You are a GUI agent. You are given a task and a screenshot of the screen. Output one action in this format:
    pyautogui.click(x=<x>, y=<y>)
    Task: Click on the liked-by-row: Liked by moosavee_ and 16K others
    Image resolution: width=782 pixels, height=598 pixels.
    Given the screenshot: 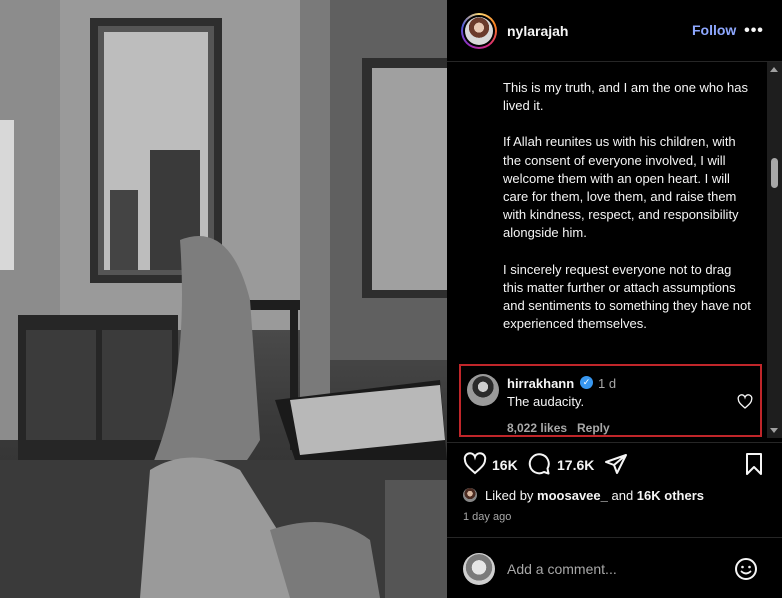 What is the action you would take?
    pyautogui.click(x=583, y=495)
    